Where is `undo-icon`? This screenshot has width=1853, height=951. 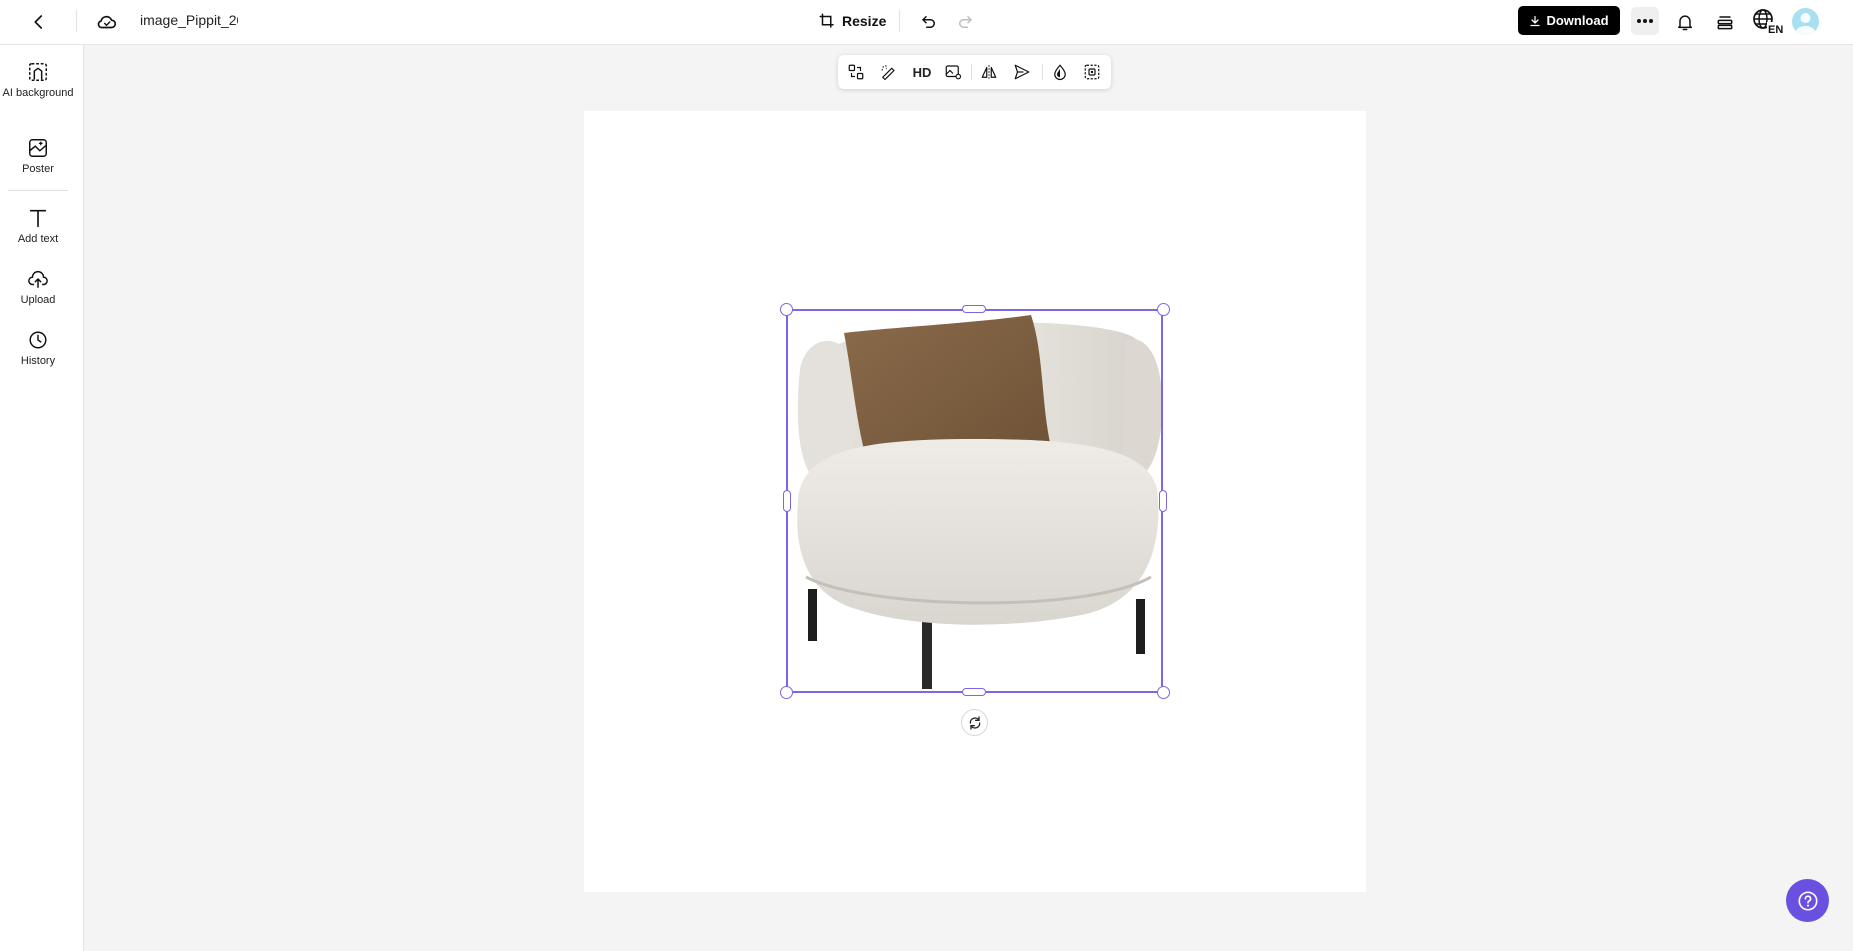
undo-icon is located at coordinates (928, 22).